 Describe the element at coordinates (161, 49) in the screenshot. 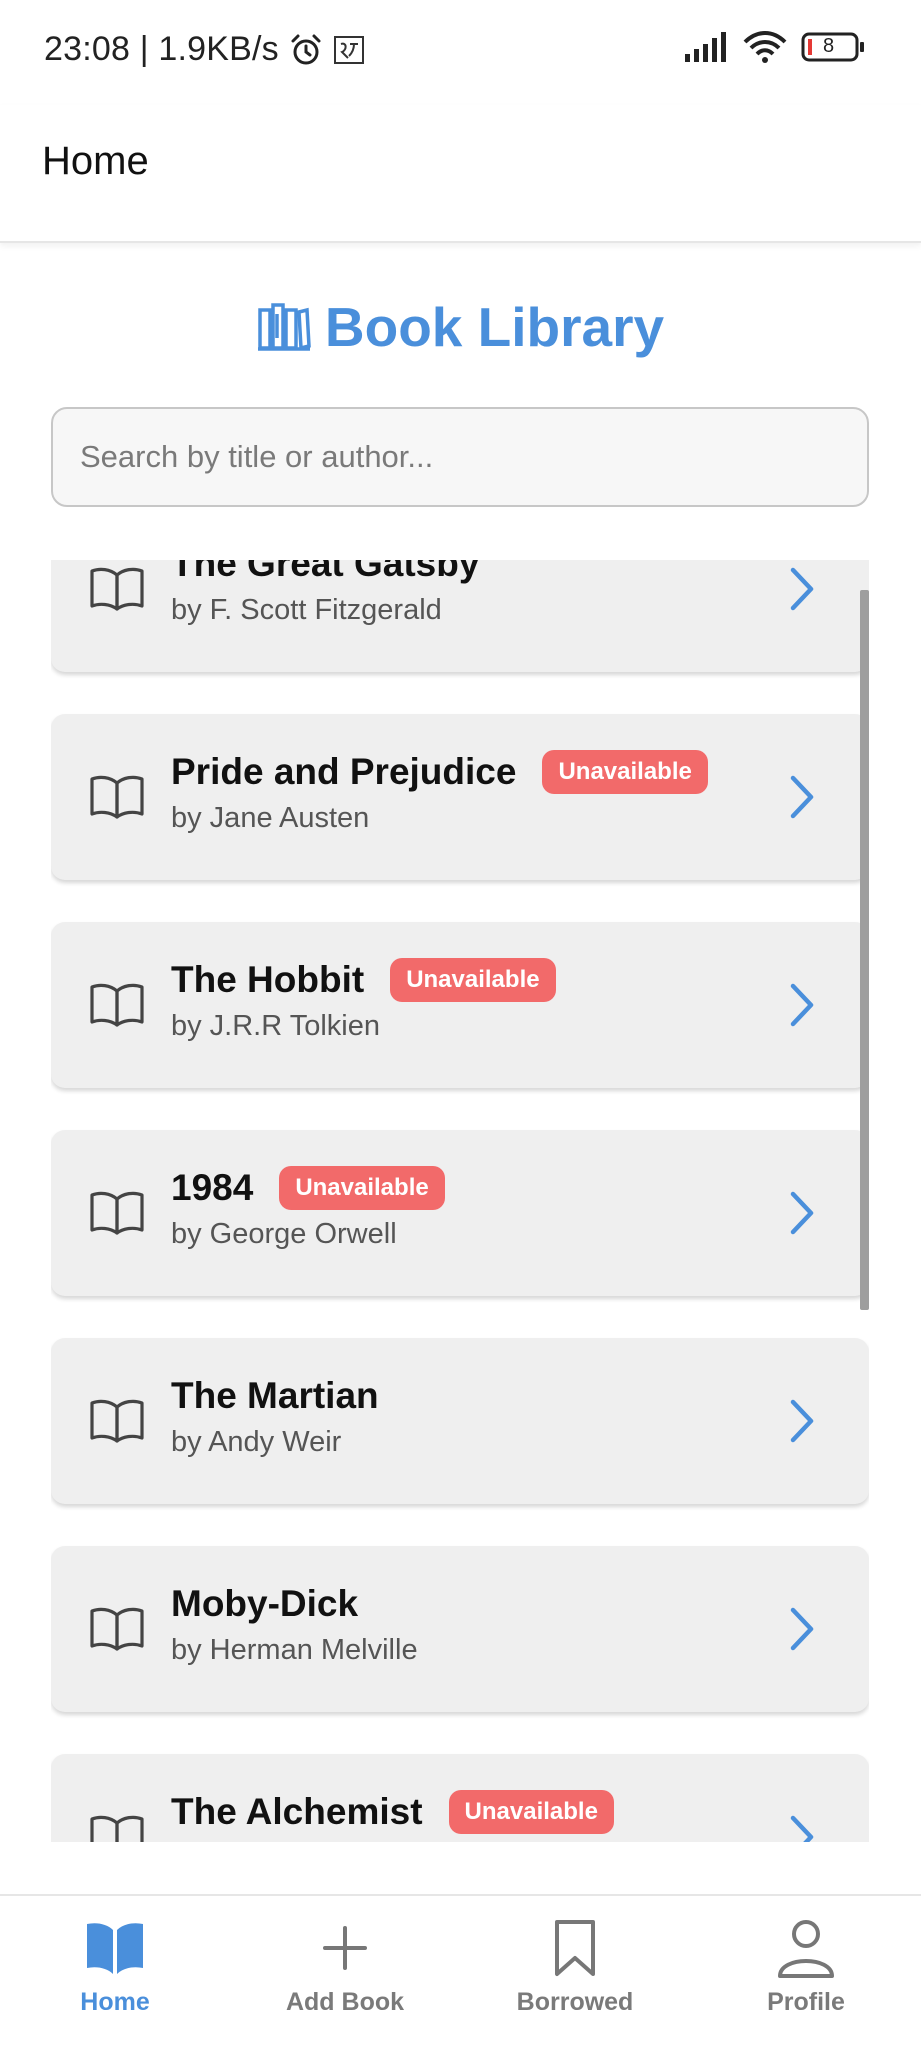

I see `status-time-speed: 23:08 | 1.9KB/s` at that location.